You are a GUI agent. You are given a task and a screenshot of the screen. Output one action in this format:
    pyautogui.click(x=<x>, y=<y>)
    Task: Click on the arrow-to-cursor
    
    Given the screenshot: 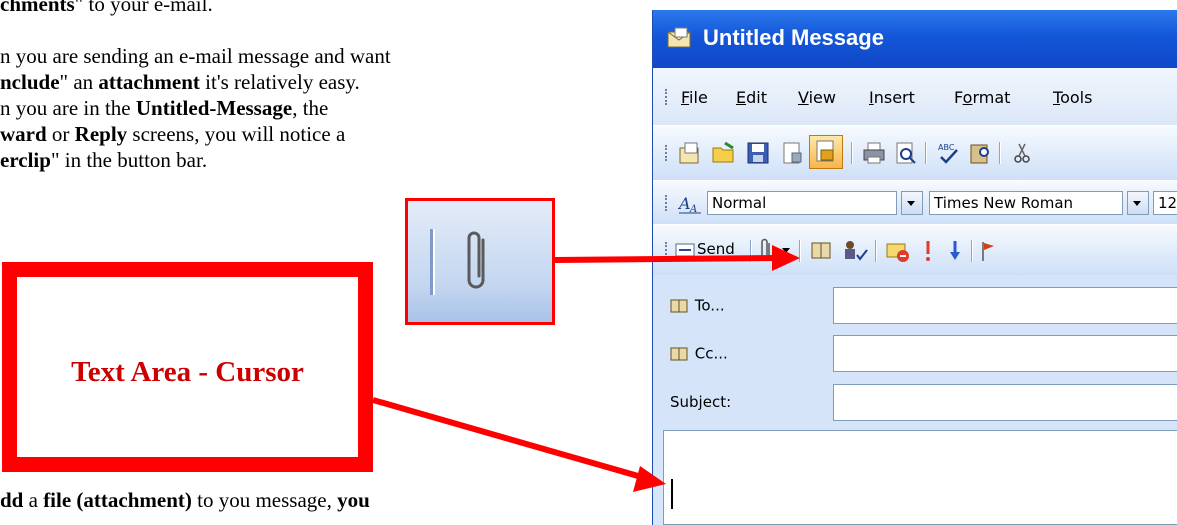 What is the action you would take?
    pyautogui.click(x=519, y=444)
    